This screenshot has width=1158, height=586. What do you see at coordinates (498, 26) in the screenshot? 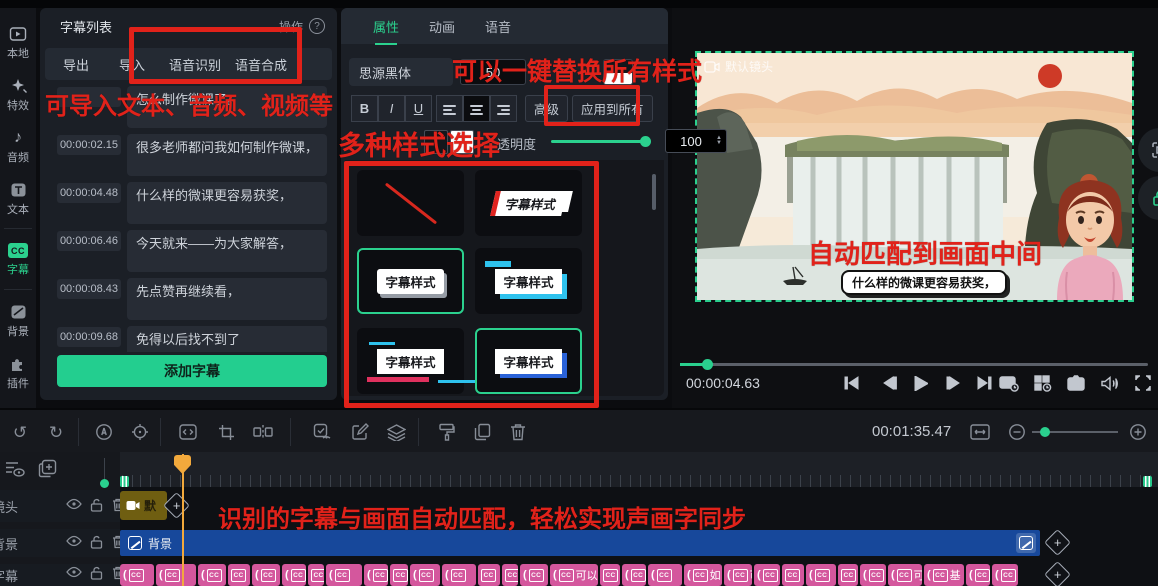
I see `tab-voice: 语音` at bounding box center [498, 26].